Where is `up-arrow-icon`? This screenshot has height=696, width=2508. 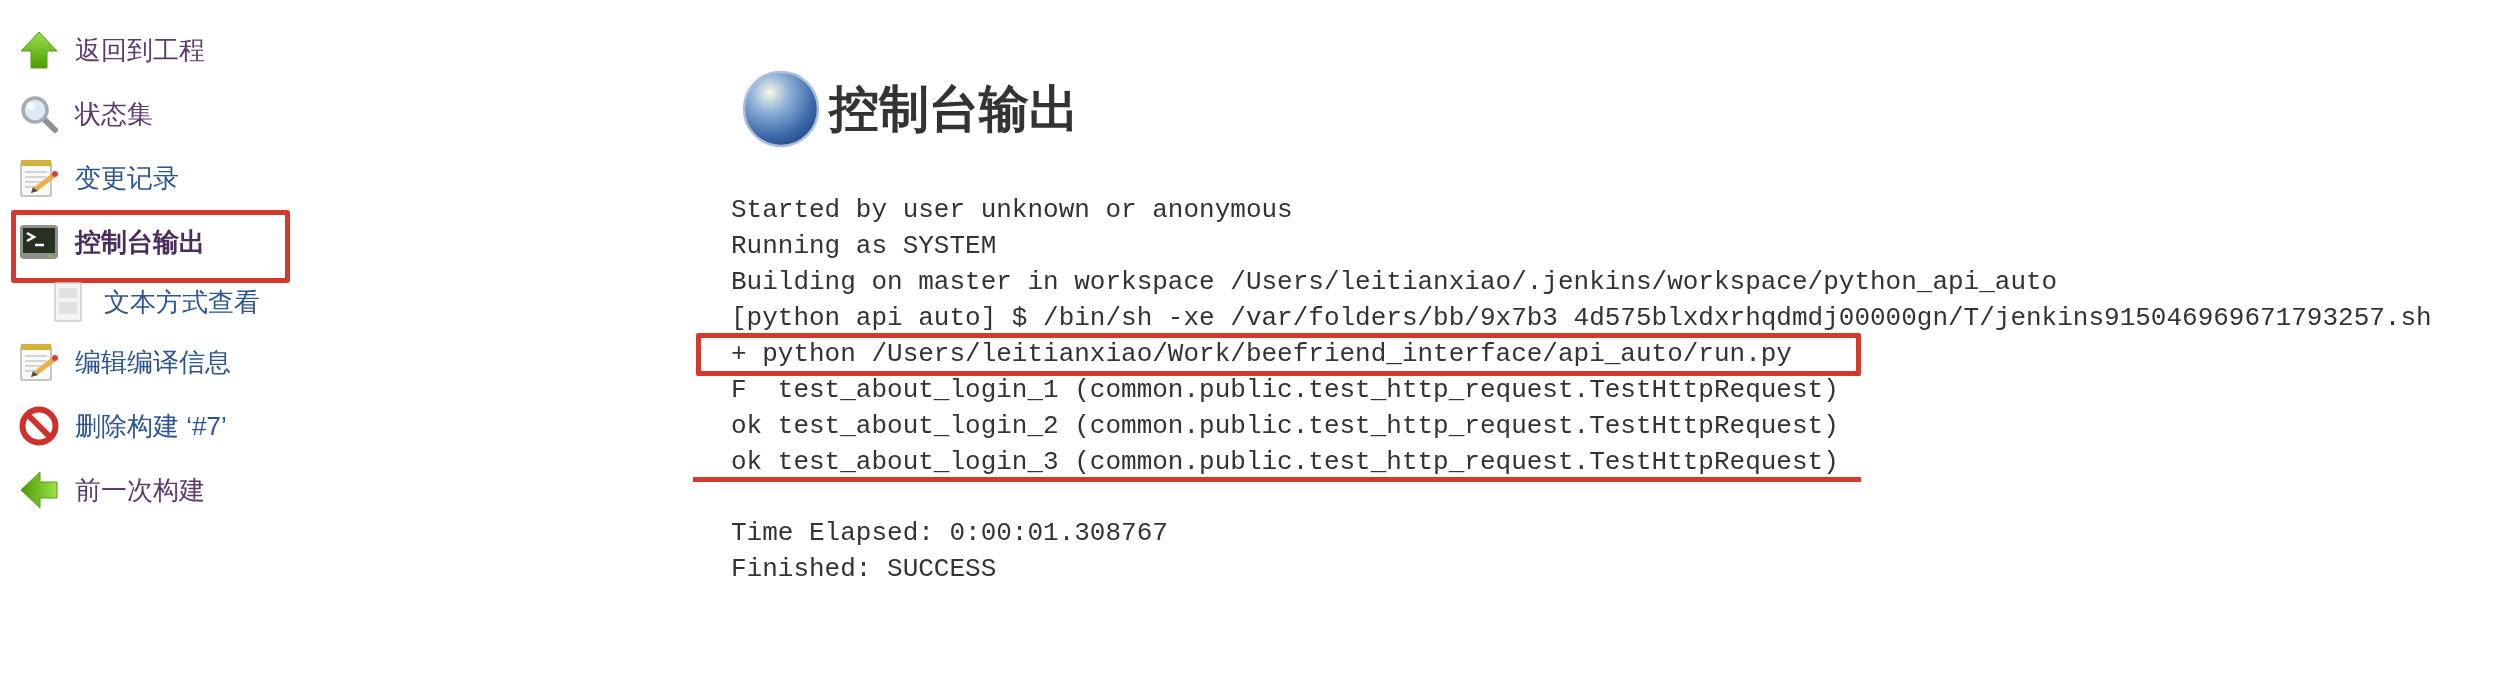
up-arrow-icon is located at coordinates (39, 50).